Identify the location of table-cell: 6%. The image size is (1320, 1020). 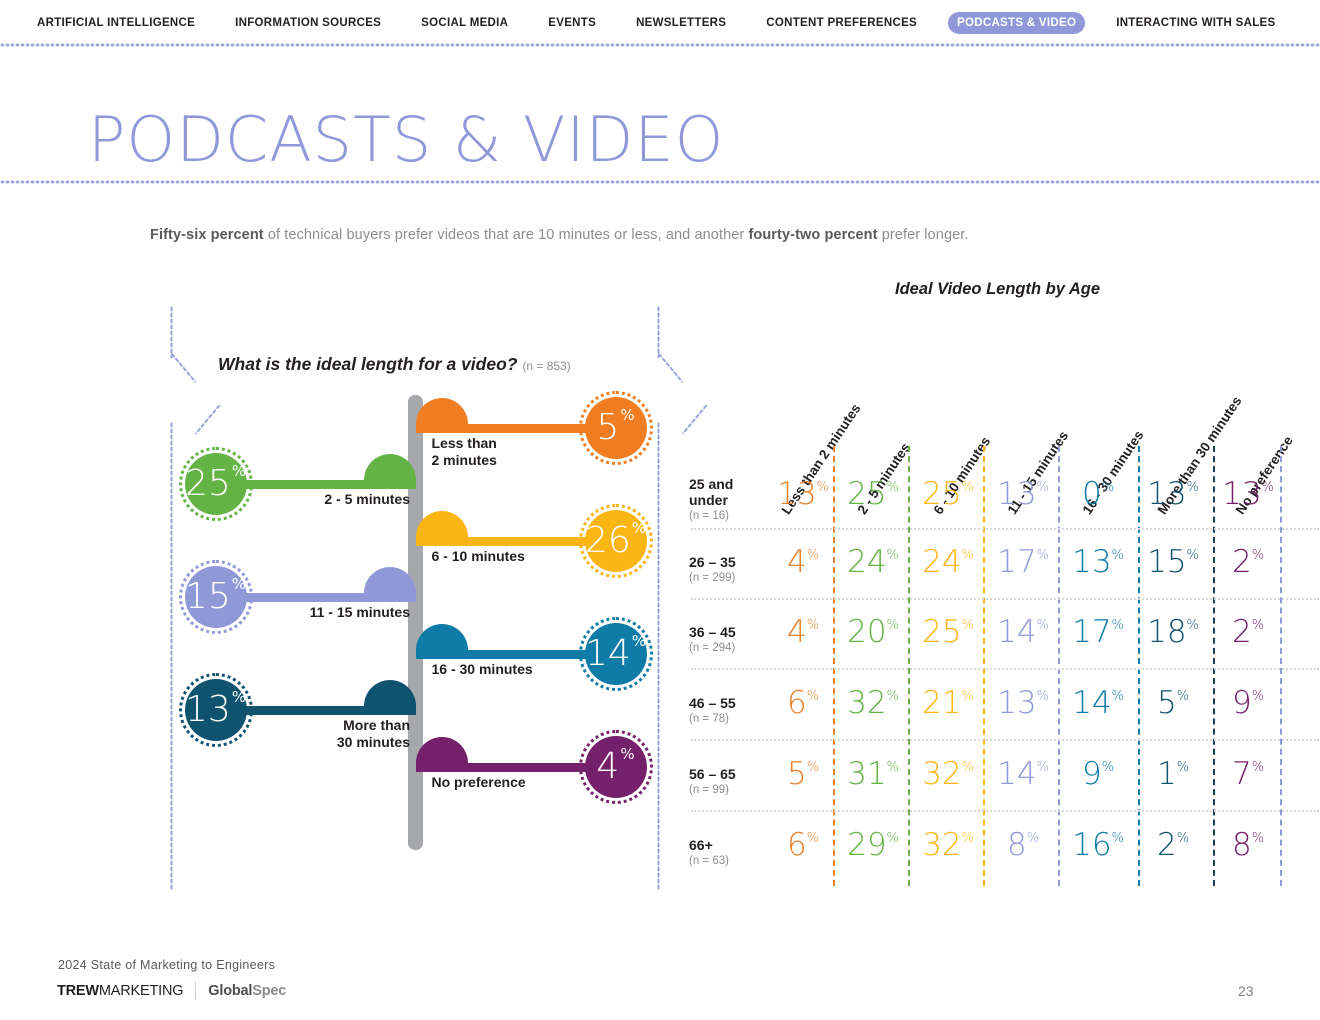
(803, 845).